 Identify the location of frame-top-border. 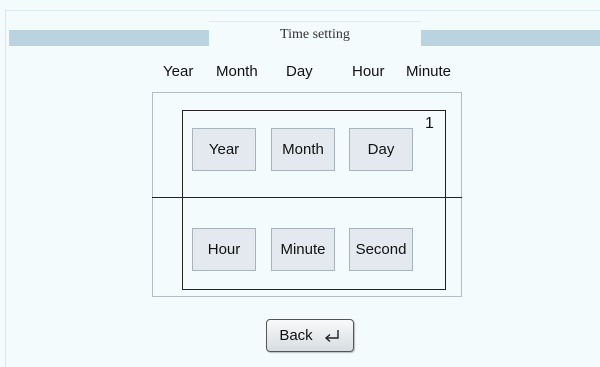
(302, 10).